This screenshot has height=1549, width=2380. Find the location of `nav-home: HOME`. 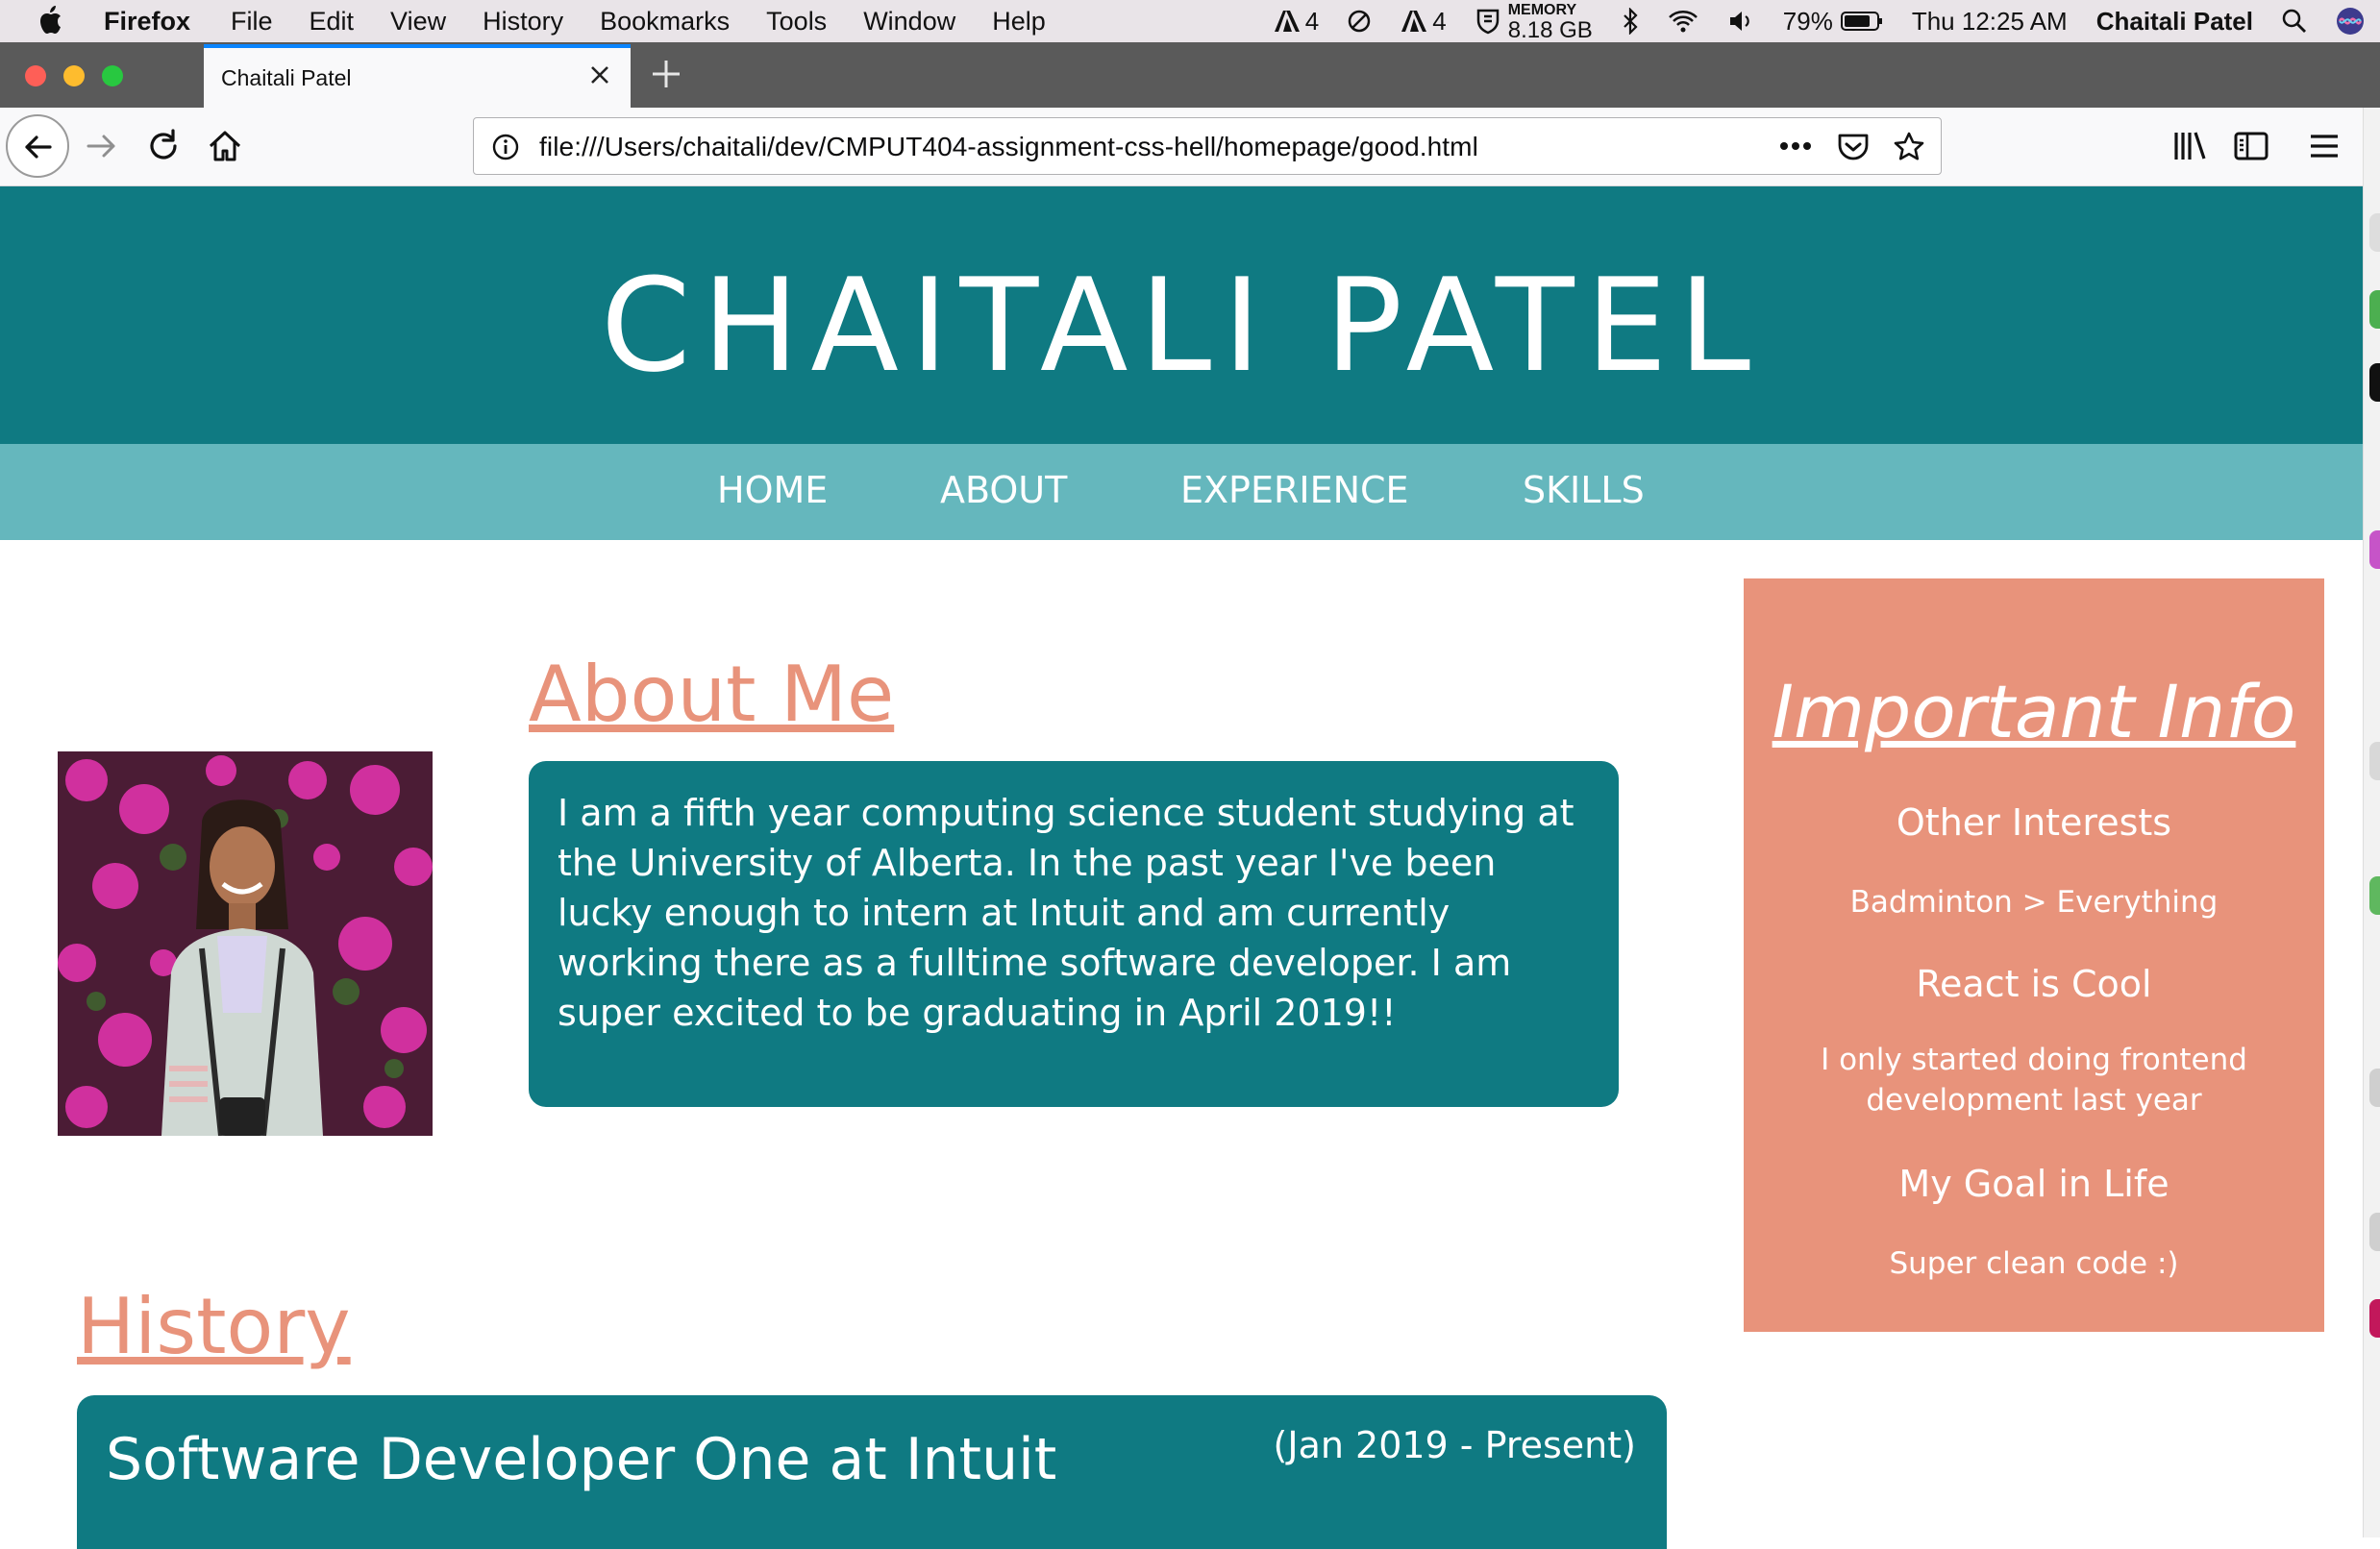

nav-home: HOME is located at coordinates (772, 490).